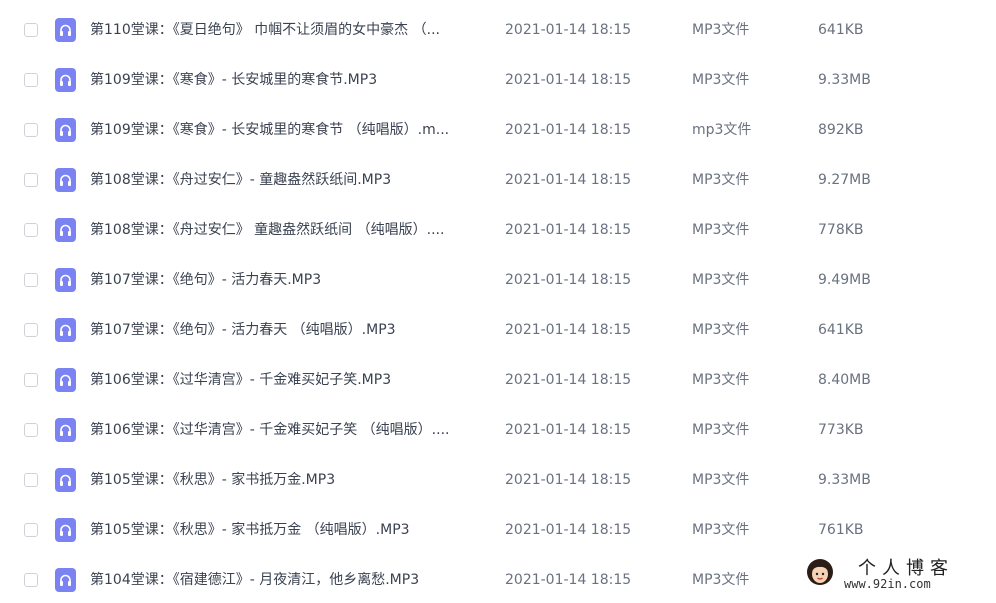 The width and height of the screenshot is (996, 603). I want to click on file-name: 第105堂课：《秋思》- 家书抵万金 （纯唱版）.MP3, so click(287, 530).